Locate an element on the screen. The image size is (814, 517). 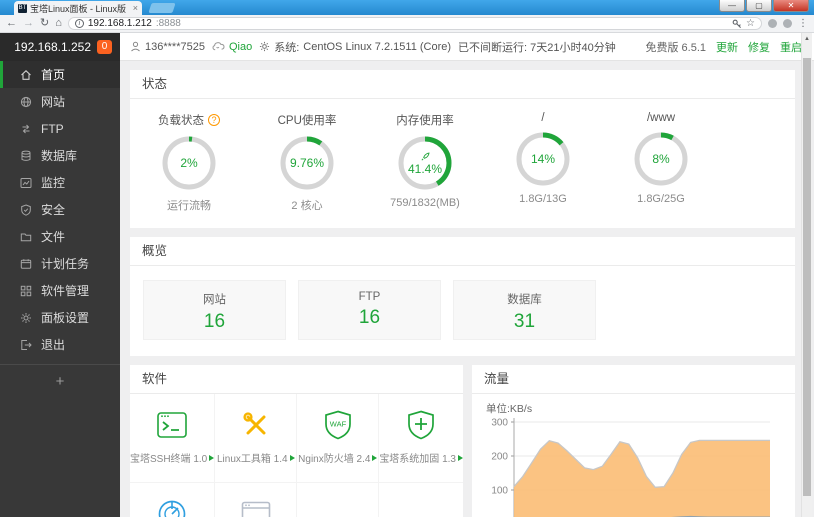
key-icon is located at coordinates (737, 24).